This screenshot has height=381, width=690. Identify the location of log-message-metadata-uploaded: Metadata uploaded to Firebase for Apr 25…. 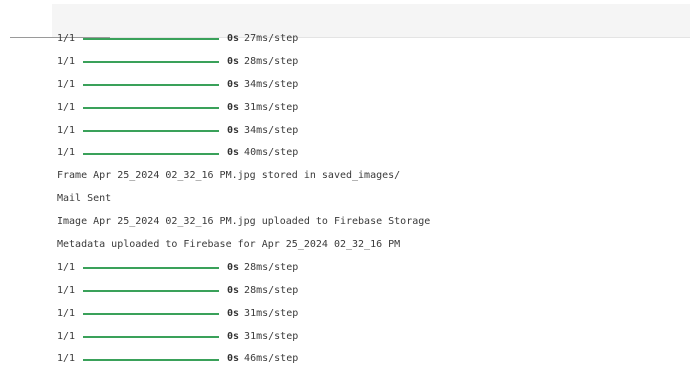
(229, 245).